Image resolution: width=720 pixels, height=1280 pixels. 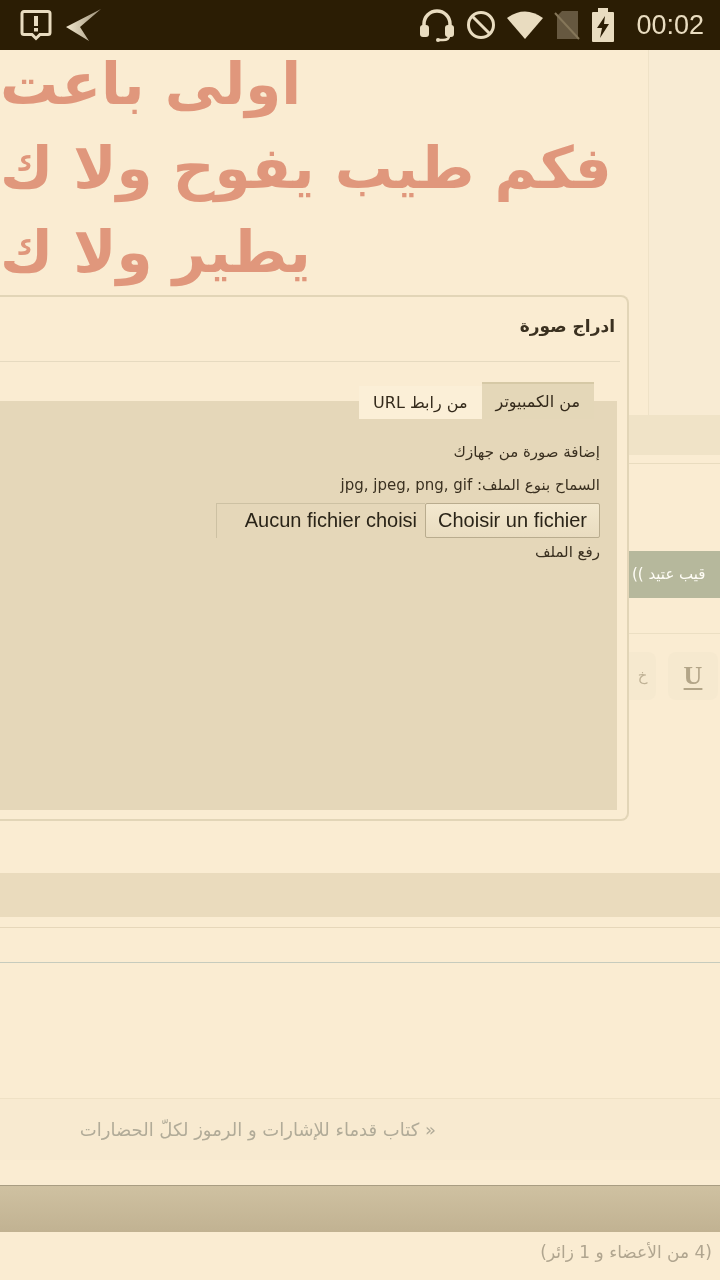 I want to click on alert-icon, so click(x=36, y=25).